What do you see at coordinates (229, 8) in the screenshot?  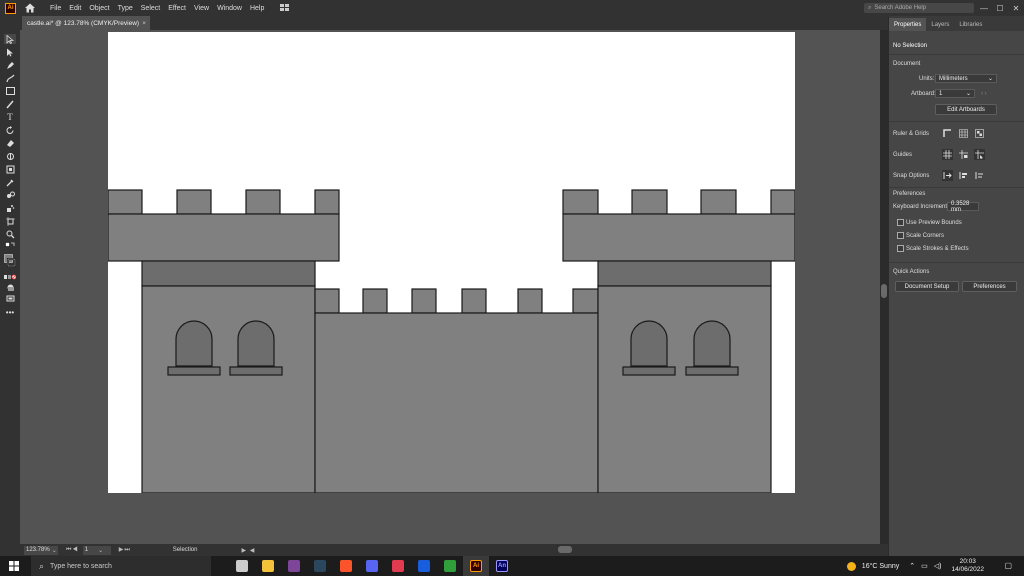 I see `menu-window: Window` at bounding box center [229, 8].